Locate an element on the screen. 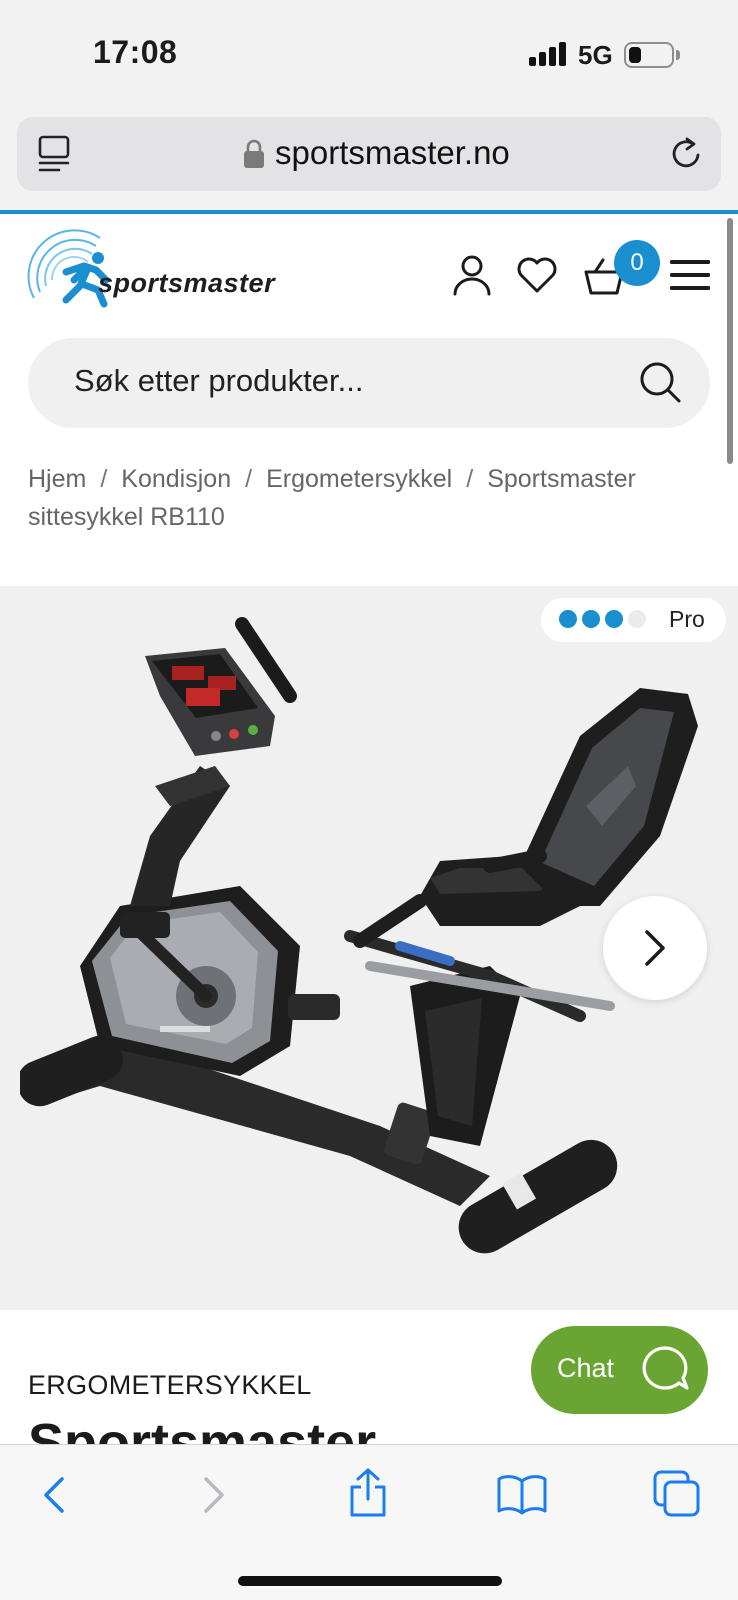 The width and height of the screenshot is (738, 1600). url-text: sportsmaster.no is located at coordinates (392, 153).